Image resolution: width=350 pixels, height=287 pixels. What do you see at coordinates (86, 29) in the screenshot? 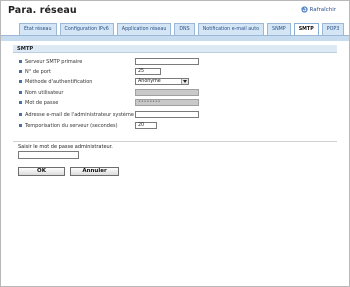
I see `tab-configuration-ipv6: Configuration IPv6` at bounding box center [86, 29].